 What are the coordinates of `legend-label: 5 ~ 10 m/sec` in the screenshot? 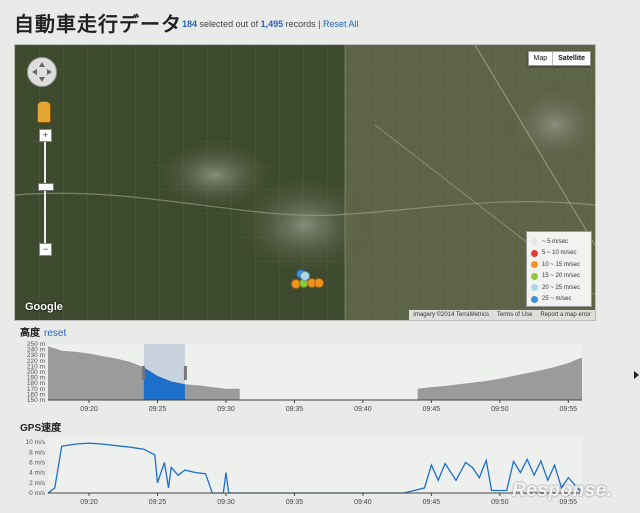 It's located at (559, 253).